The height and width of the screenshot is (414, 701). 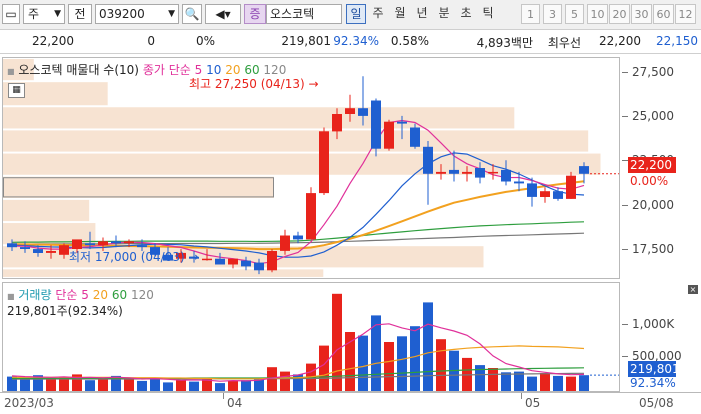 What do you see at coordinates (444, 14) in the screenshot?
I see `period-button: 분` at bounding box center [444, 14].